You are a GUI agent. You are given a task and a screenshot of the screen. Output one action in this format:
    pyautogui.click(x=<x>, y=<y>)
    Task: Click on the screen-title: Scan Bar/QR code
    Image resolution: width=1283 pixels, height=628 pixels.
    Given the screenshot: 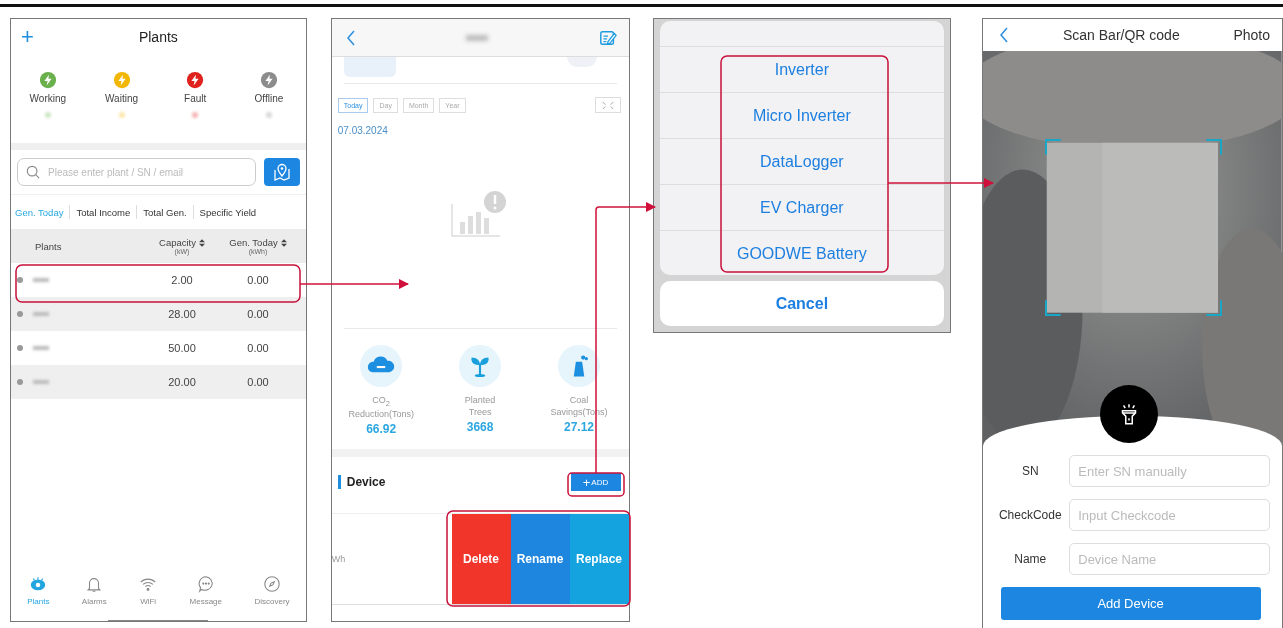 What is the action you would take?
    pyautogui.click(x=1121, y=35)
    